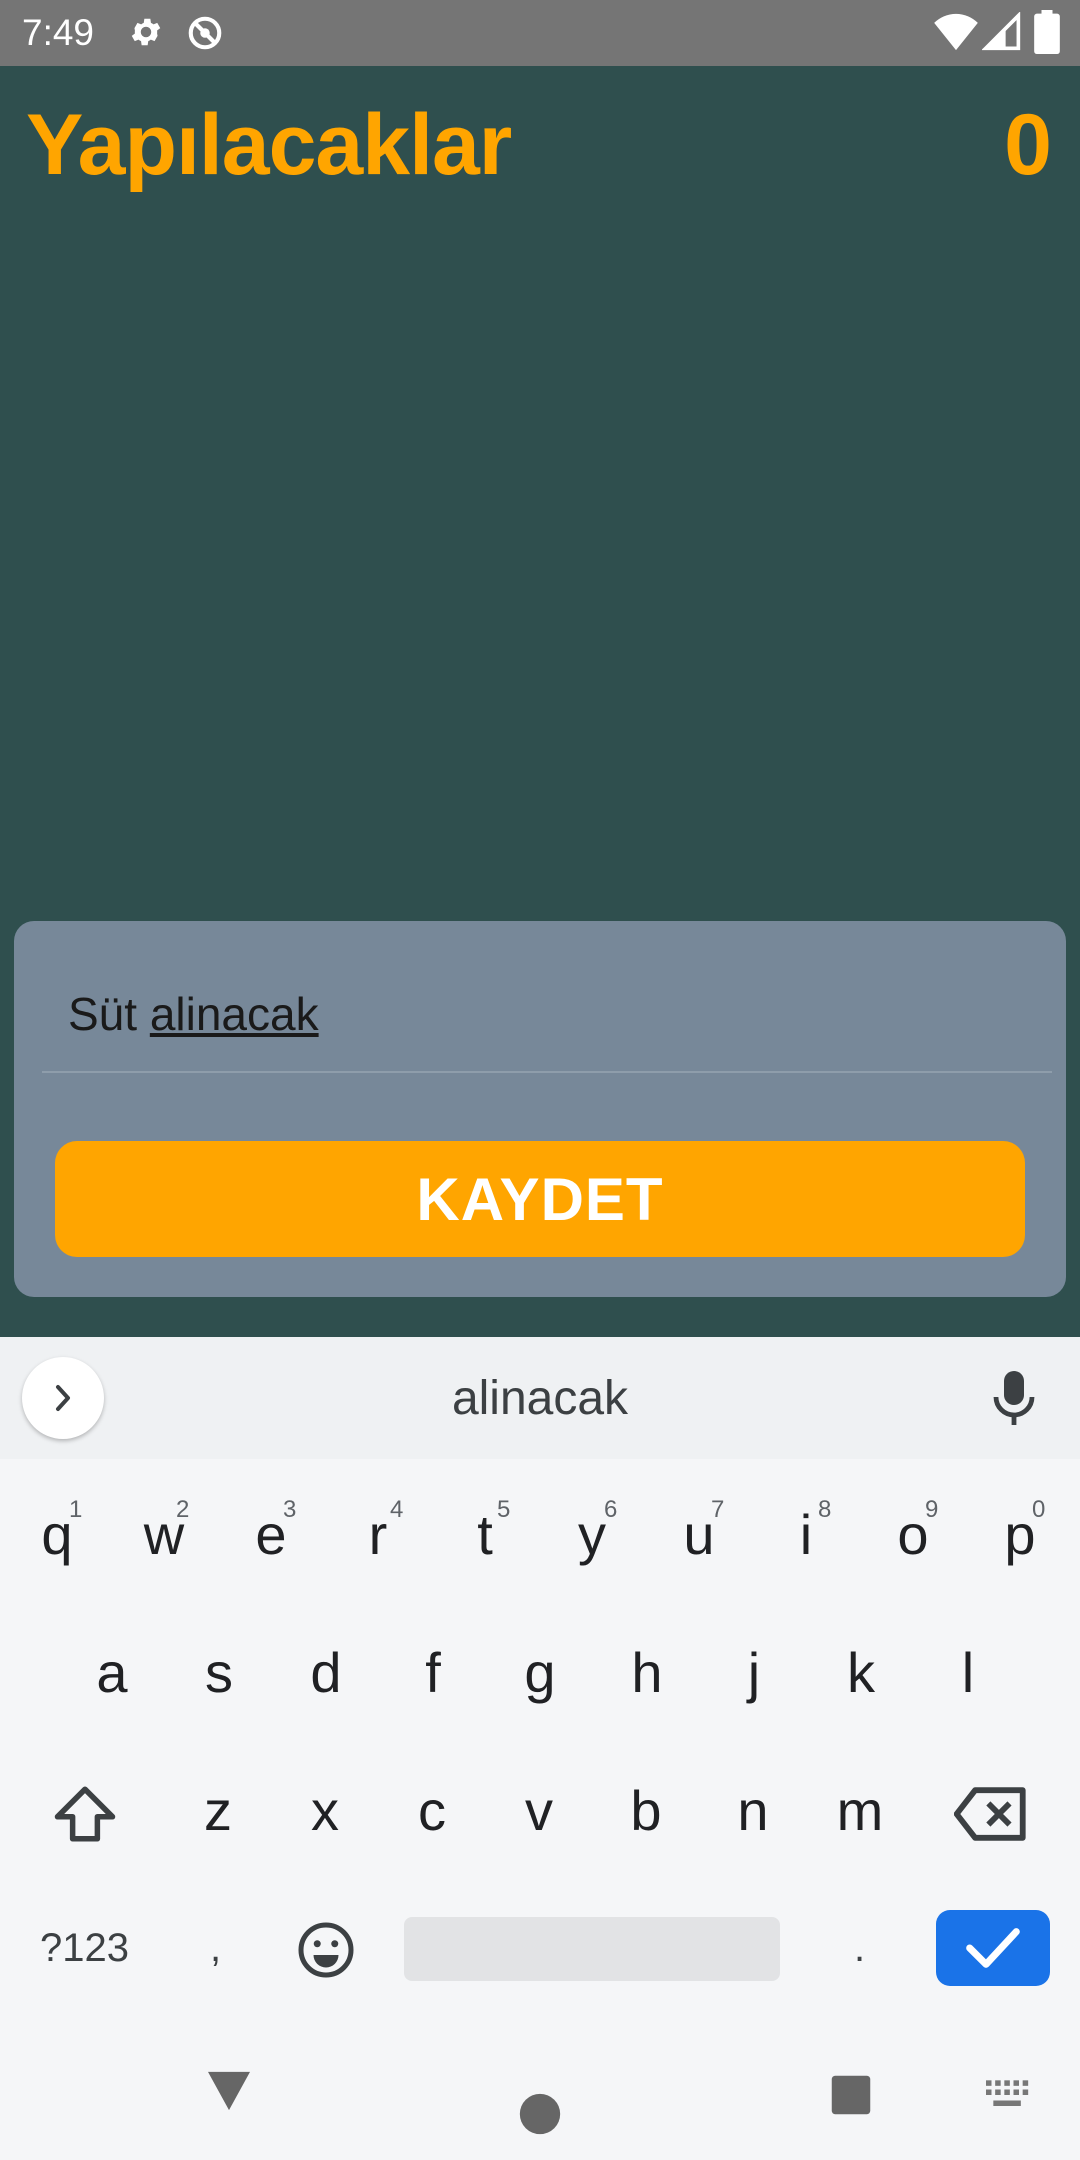 Image resolution: width=1080 pixels, height=2160 pixels. I want to click on emoji-key, so click(326, 1952).